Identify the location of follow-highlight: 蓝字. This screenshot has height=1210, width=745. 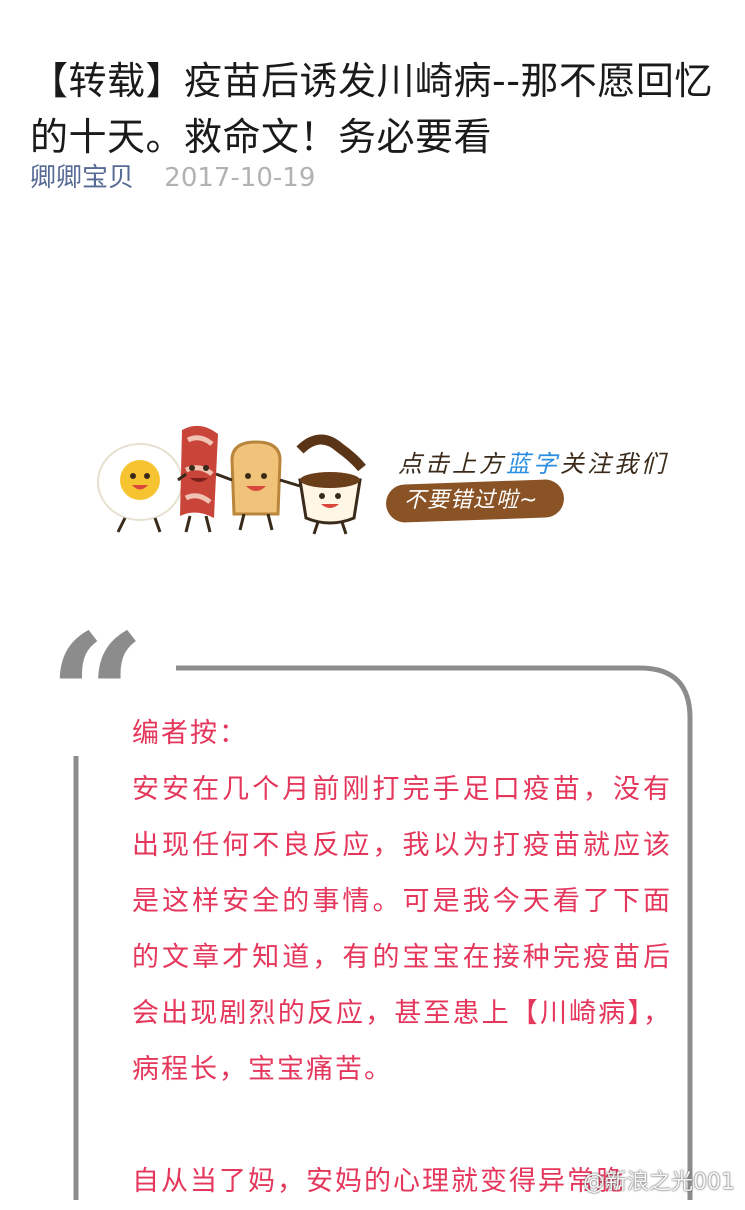
(533, 464).